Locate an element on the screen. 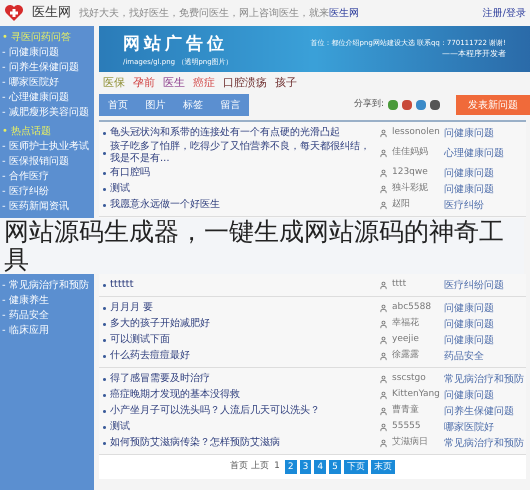 The image size is (530, 490). category-link: 医疗纠纷 is located at coordinates (485, 205).